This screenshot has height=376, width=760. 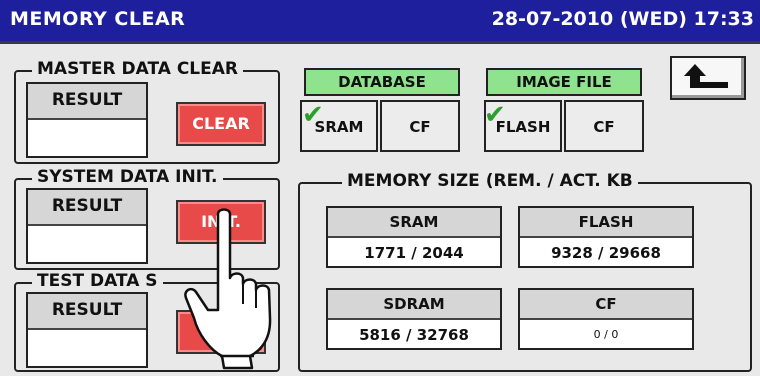 What do you see at coordinates (495, 115) in the screenshot?
I see `image-file-checkmark-icon: ✔` at bounding box center [495, 115].